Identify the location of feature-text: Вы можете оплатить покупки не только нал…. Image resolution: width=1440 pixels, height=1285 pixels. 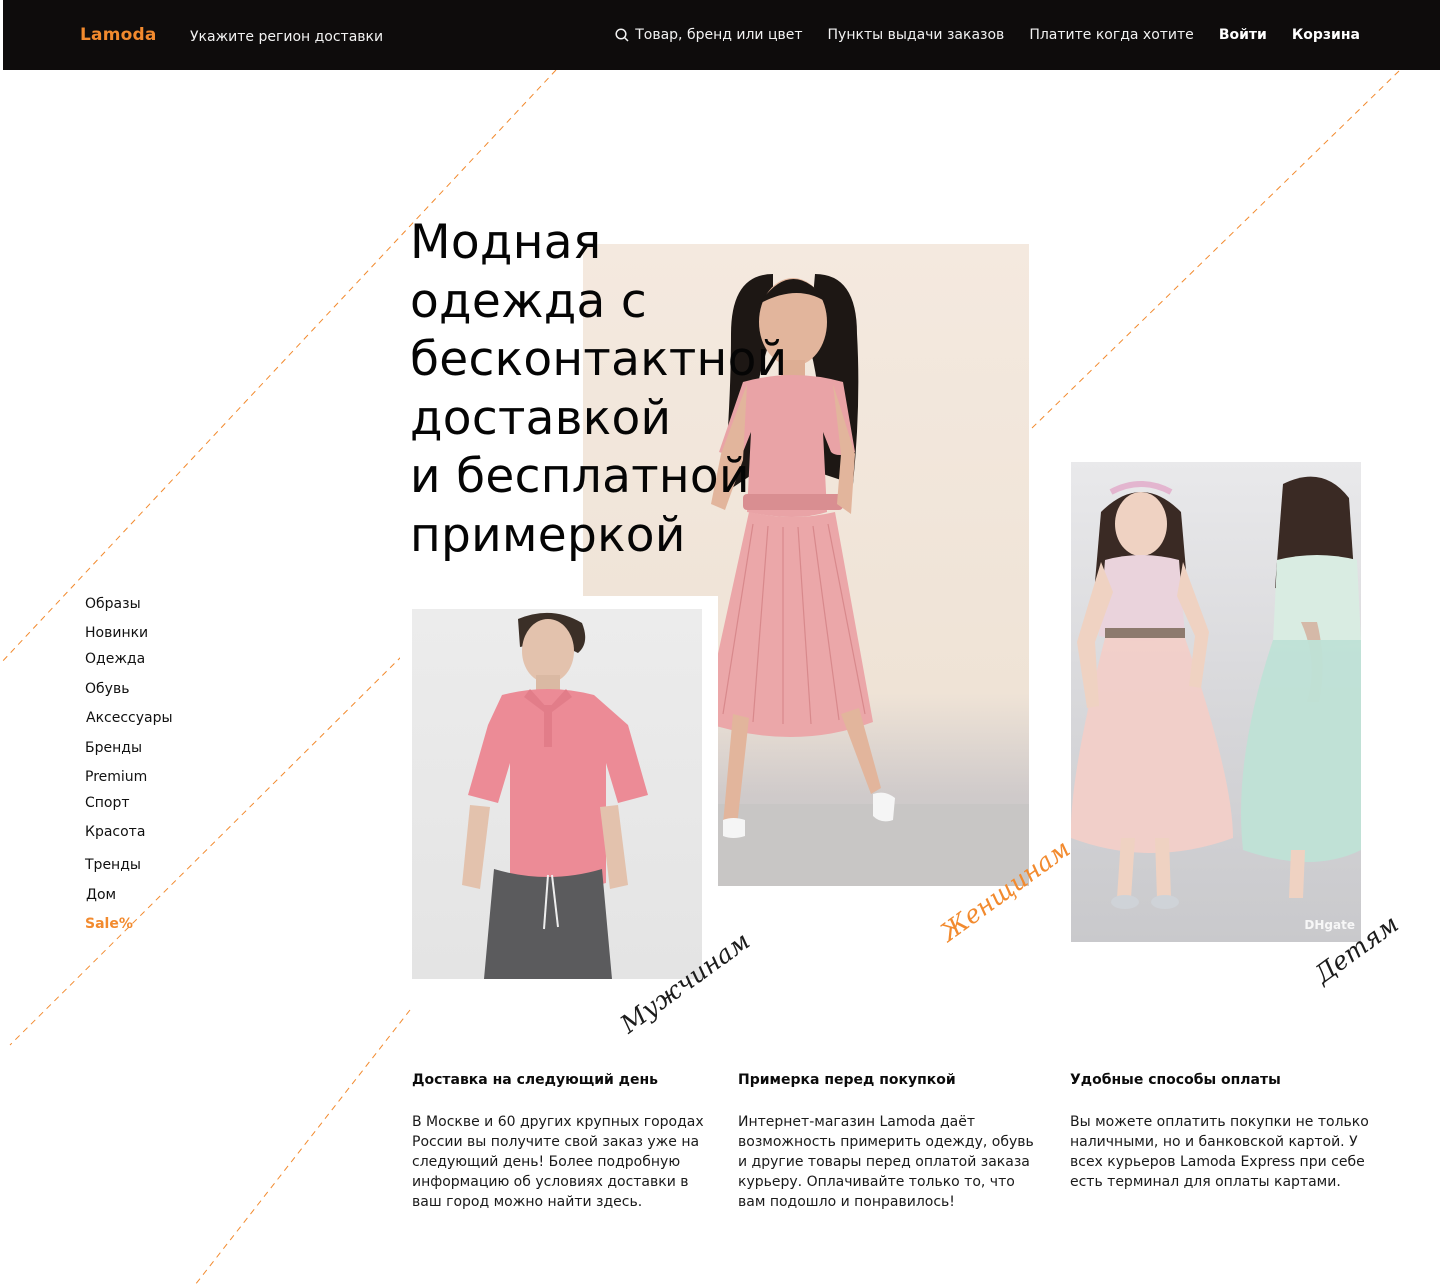
(1219, 1152).